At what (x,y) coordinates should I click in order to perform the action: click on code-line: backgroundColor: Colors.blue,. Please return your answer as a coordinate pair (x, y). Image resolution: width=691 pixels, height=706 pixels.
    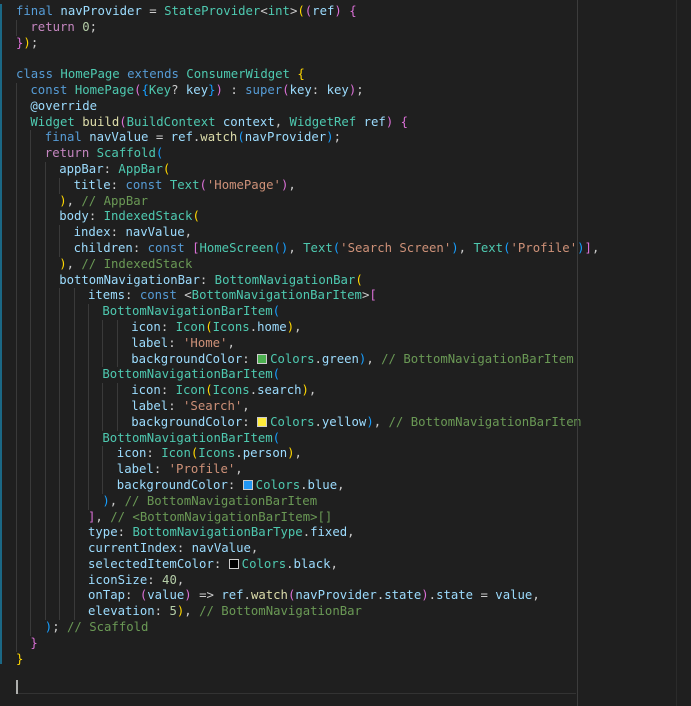
    Looking at the image, I should click on (345, 485).